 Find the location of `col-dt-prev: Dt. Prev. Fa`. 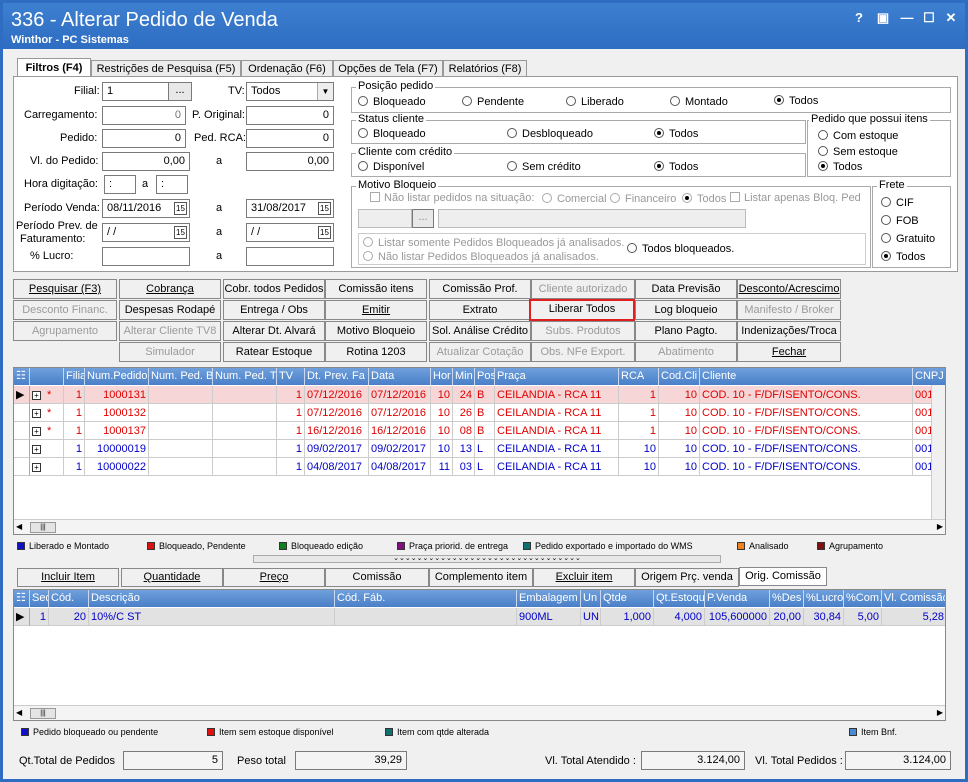

col-dt-prev: Dt. Prev. Fa is located at coordinates (337, 376).